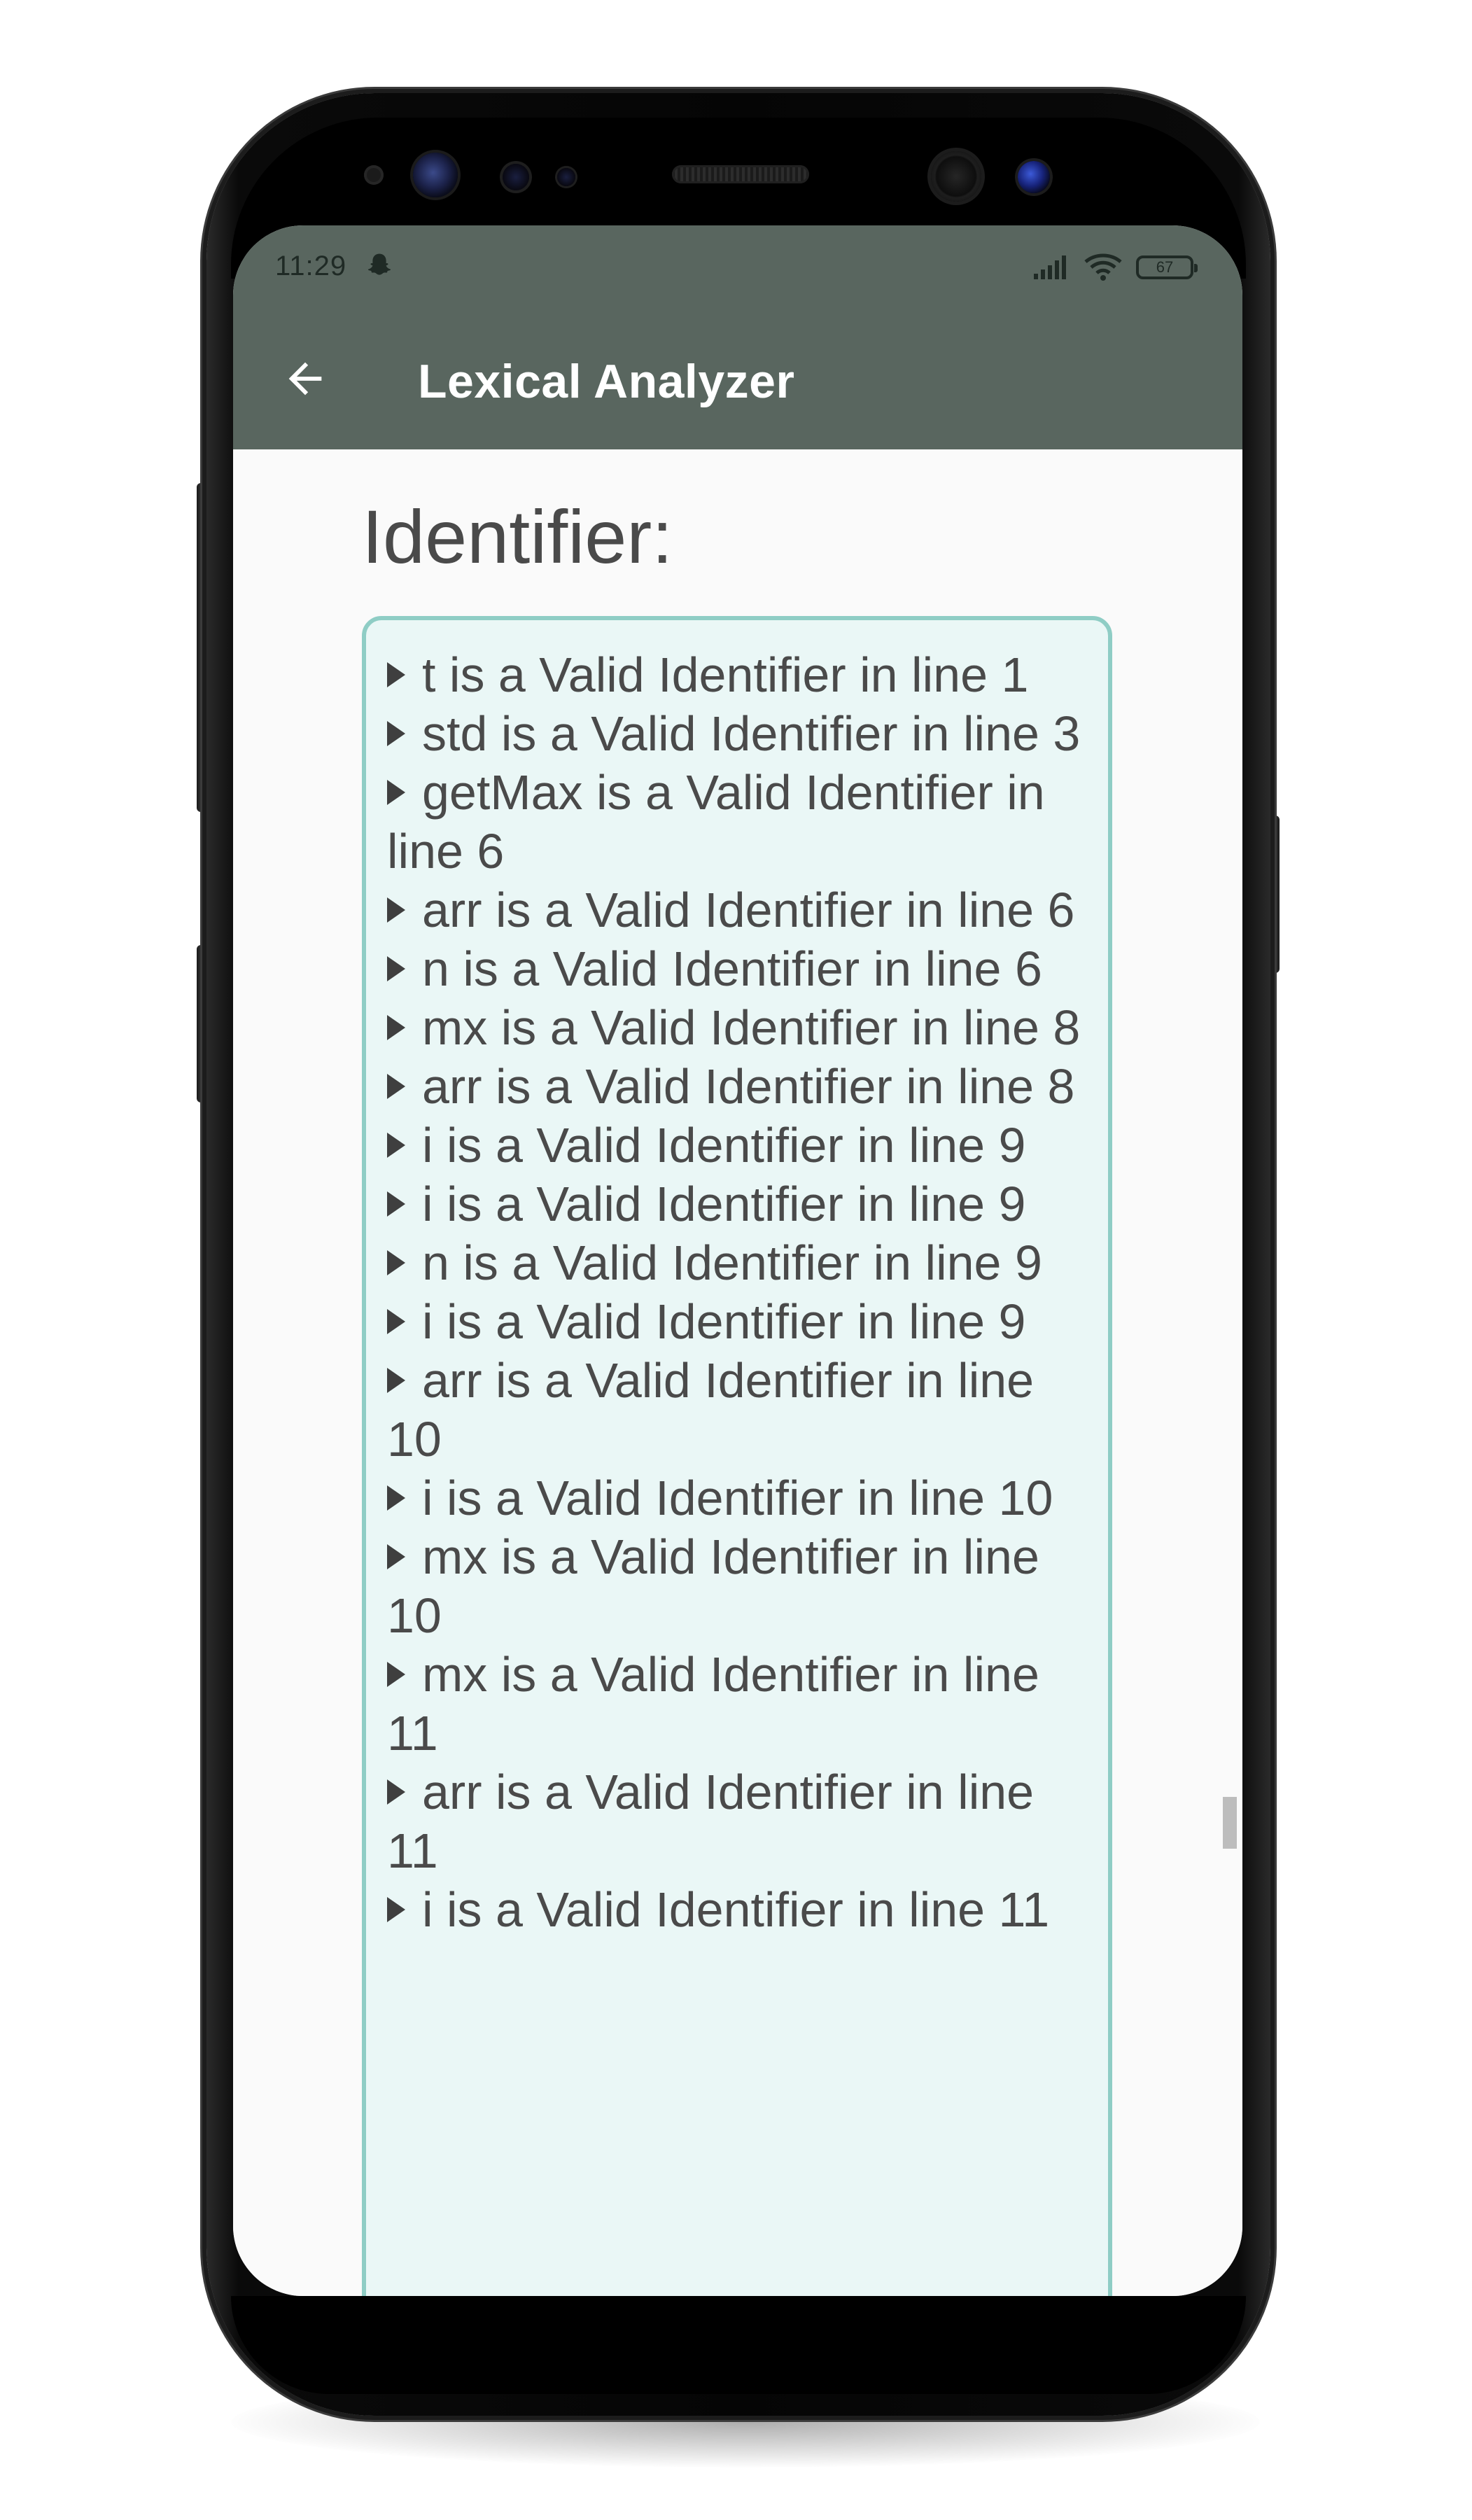 This screenshot has width=1472, height=2520. What do you see at coordinates (711, 1409) in the screenshot?
I see `list-item: arr is a Valid Identifier in line 10` at bounding box center [711, 1409].